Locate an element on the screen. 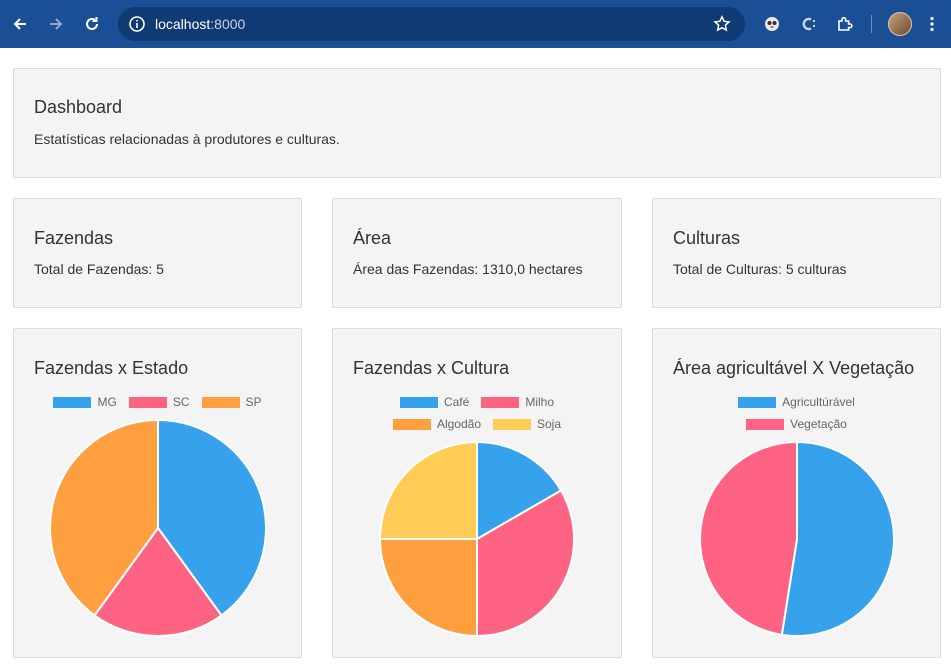 The width and height of the screenshot is (951, 667). reload-button is located at coordinates (92, 24).